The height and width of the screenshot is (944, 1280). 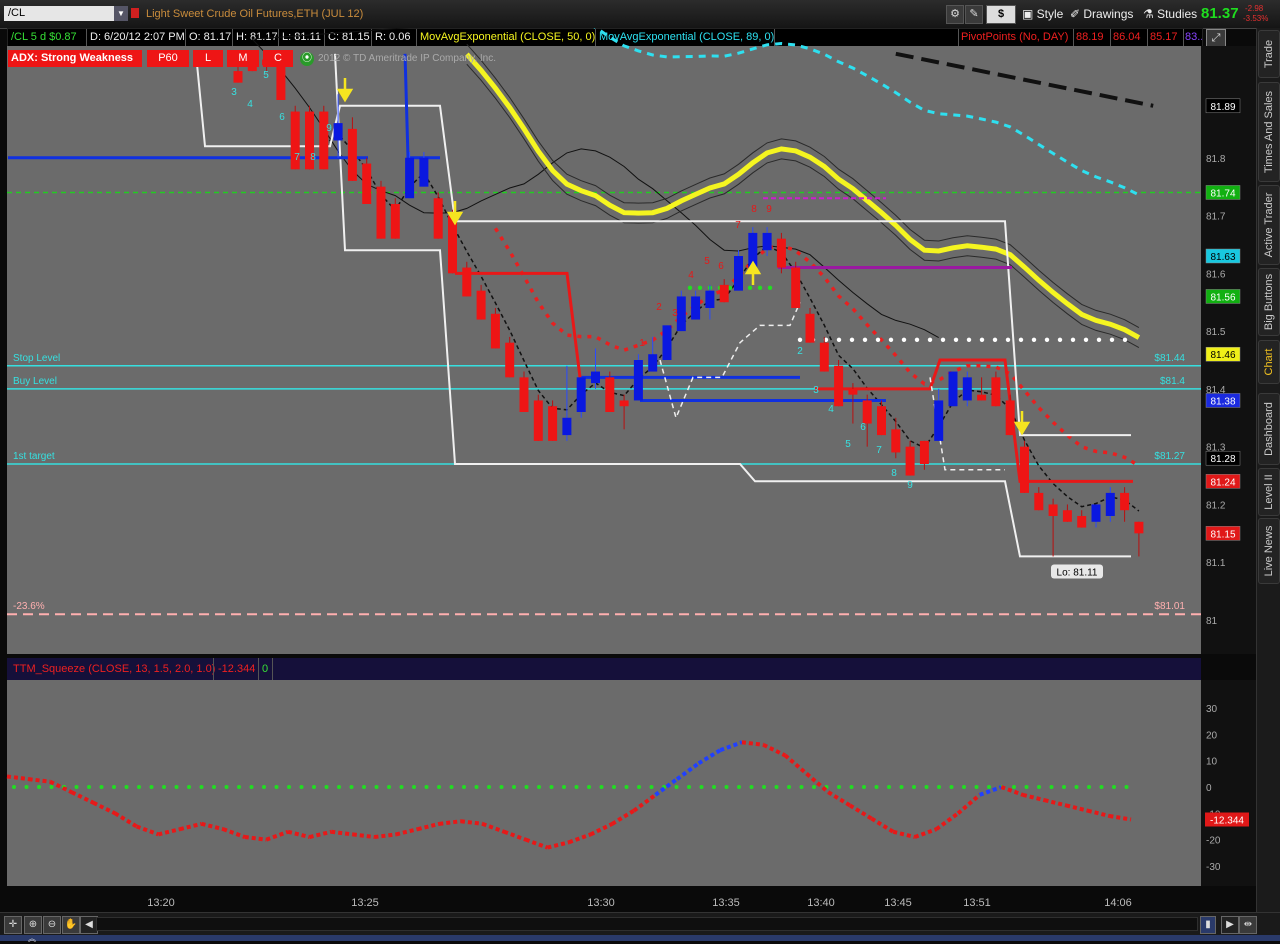 I want to click on price-tick-label: 81.8, so click(x=1216, y=159).